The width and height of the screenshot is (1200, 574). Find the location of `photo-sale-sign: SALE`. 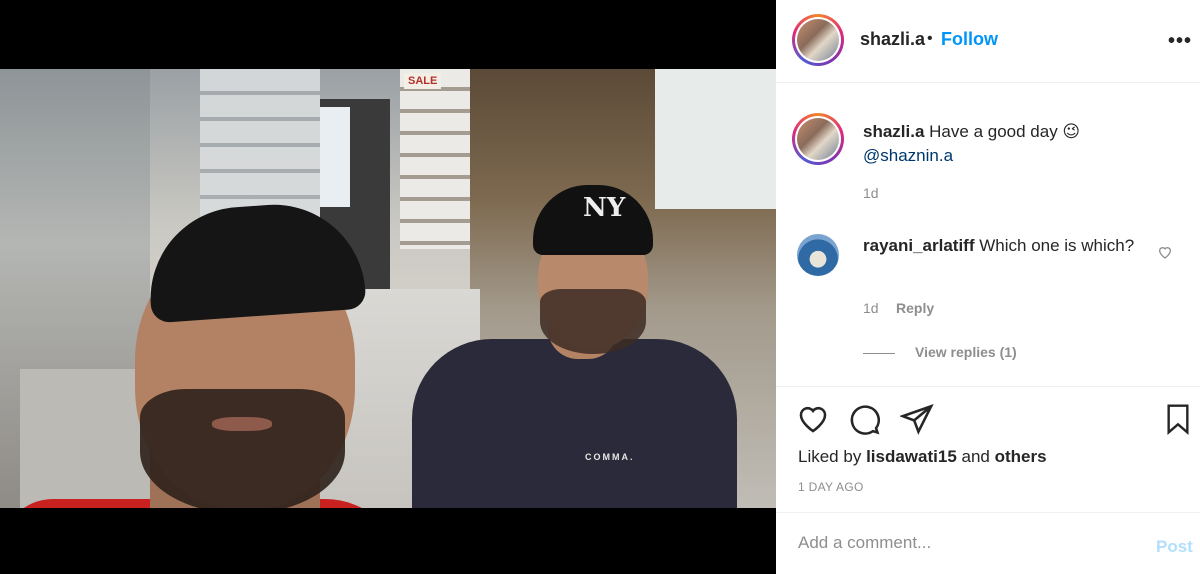

photo-sale-sign: SALE is located at coordinates (423, 81).